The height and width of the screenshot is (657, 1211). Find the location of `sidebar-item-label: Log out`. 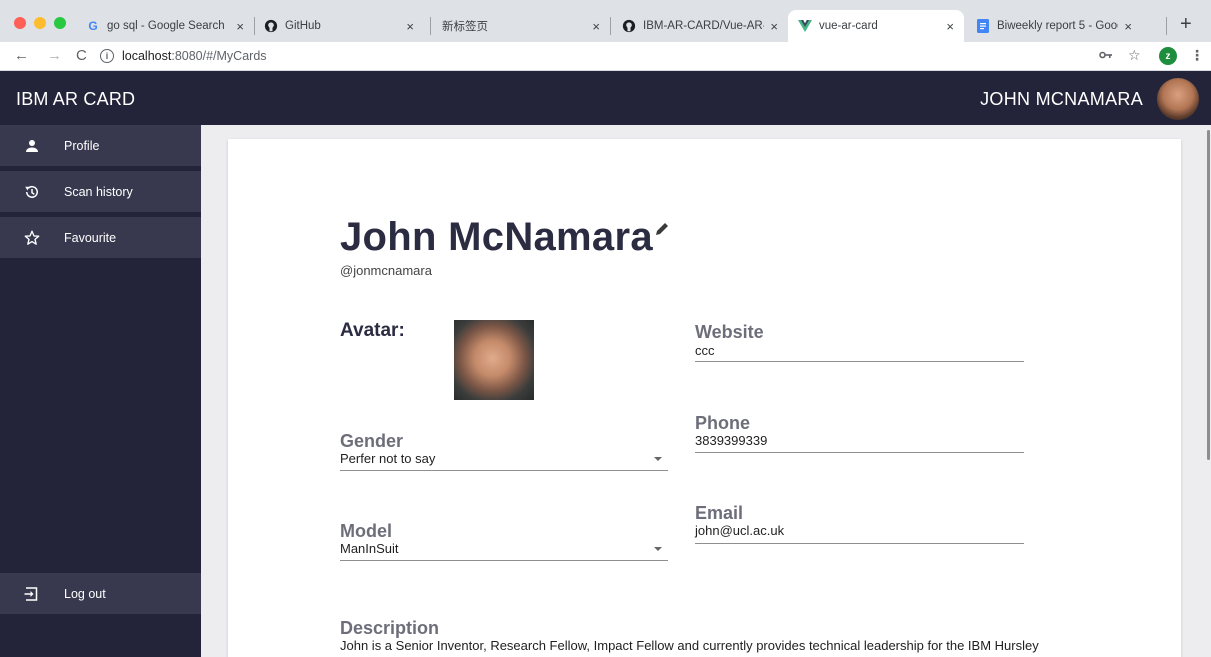

sidebar-item-label: Log out is located at coordinates (85, 593).